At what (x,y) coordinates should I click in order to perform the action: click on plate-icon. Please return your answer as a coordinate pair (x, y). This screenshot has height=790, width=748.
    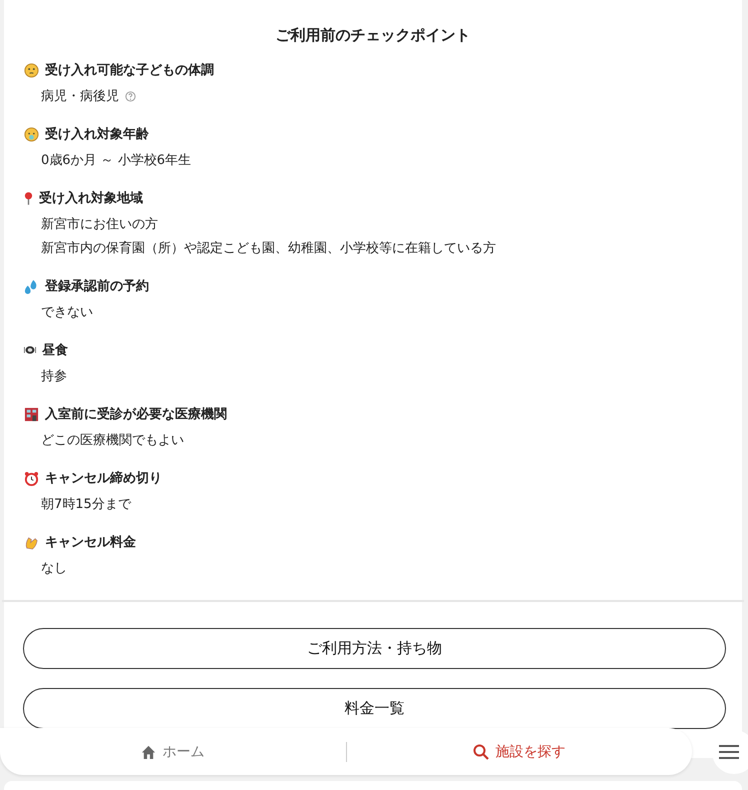
    Looking at the image, I should click on (30, 350).